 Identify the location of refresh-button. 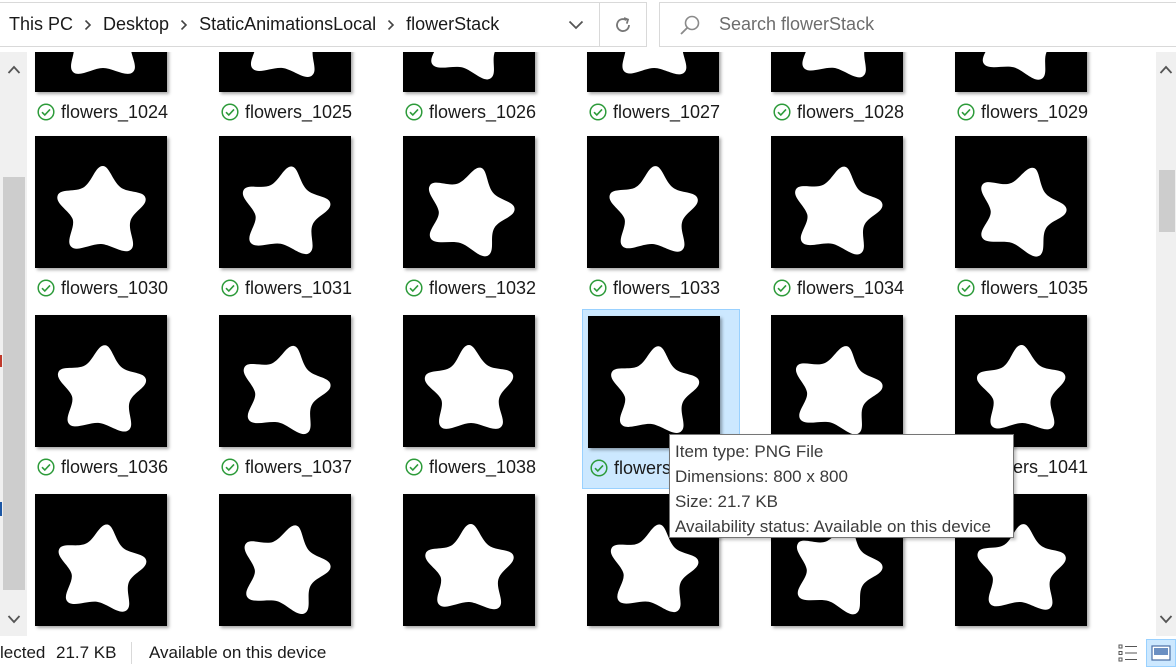
(623, 24).